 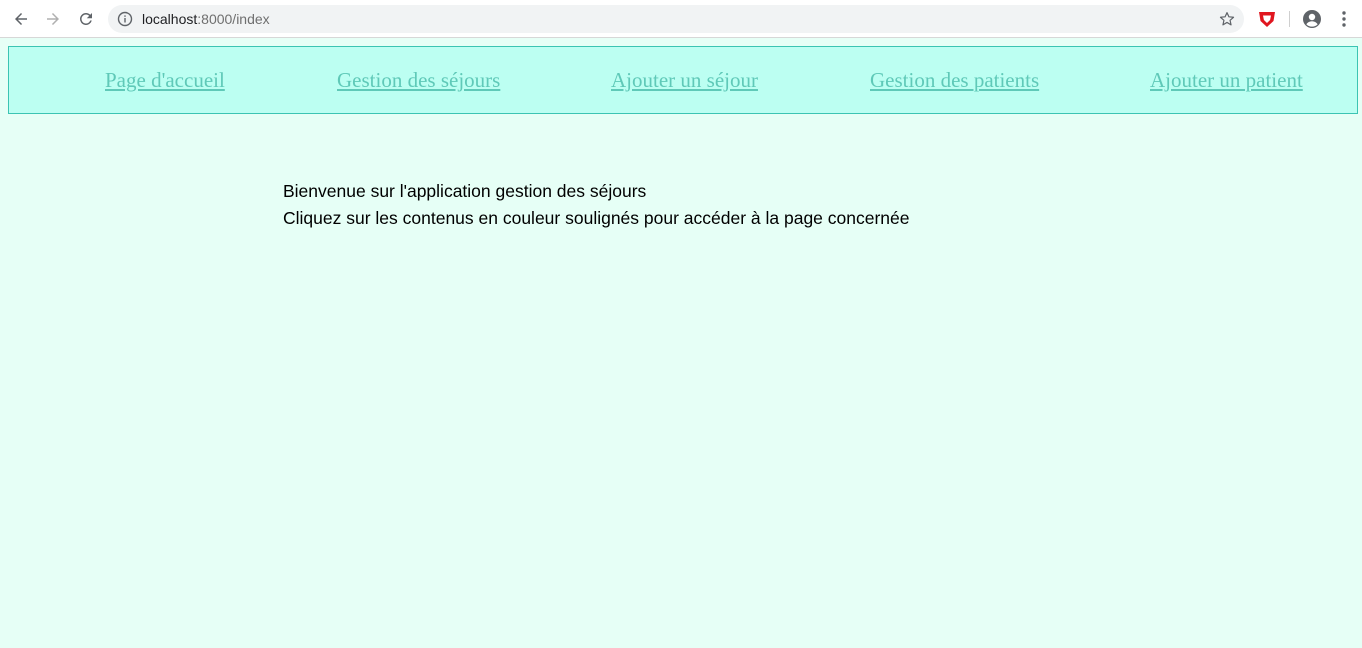 What do you see at coordinates (1267, 19) in the screenshot?
I see `shield-extension-icon` at bounding box center [1267, 19].